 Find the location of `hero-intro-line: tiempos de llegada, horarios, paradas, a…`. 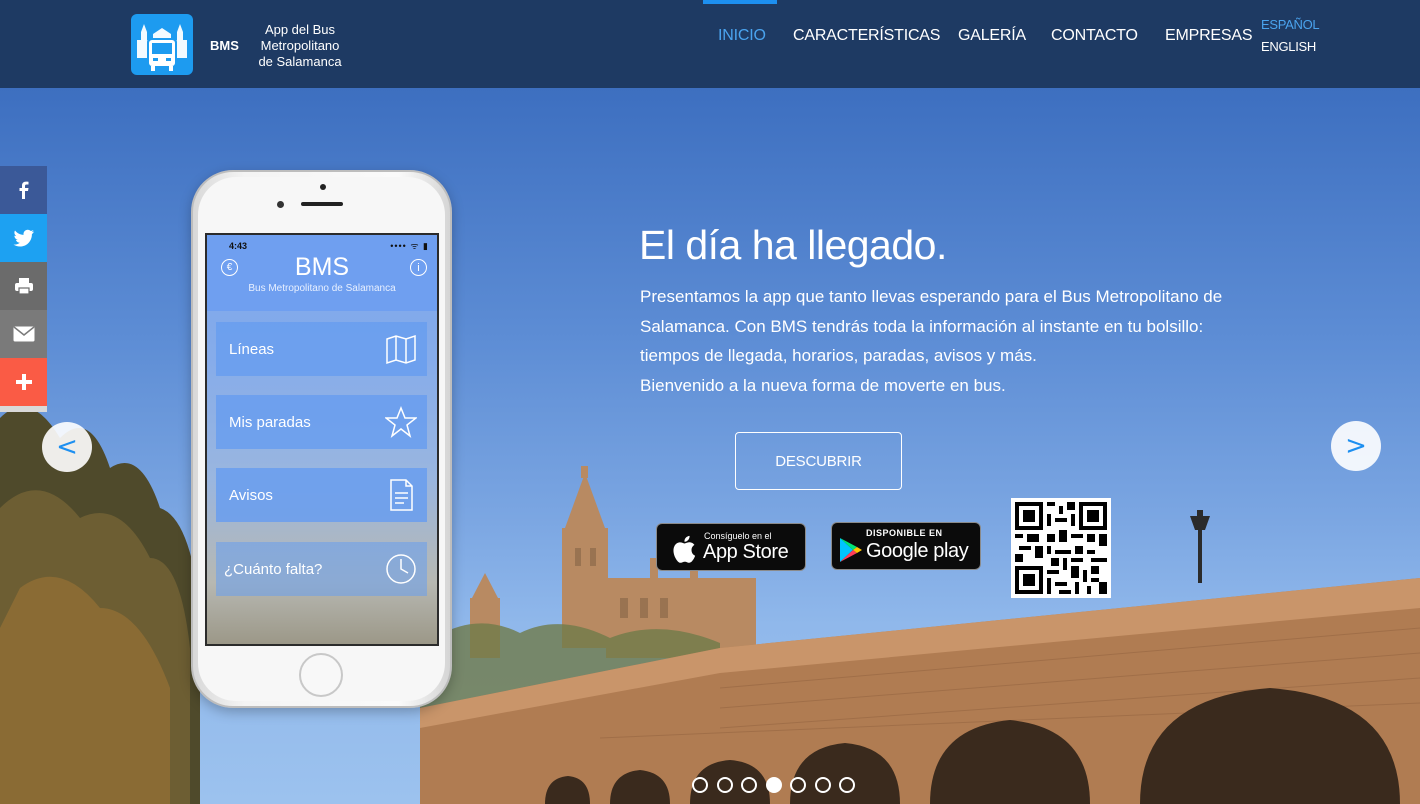

hero-intro-line: tiempos de llegada, horarios, paradas, a… is located at coordinates (838, 355).